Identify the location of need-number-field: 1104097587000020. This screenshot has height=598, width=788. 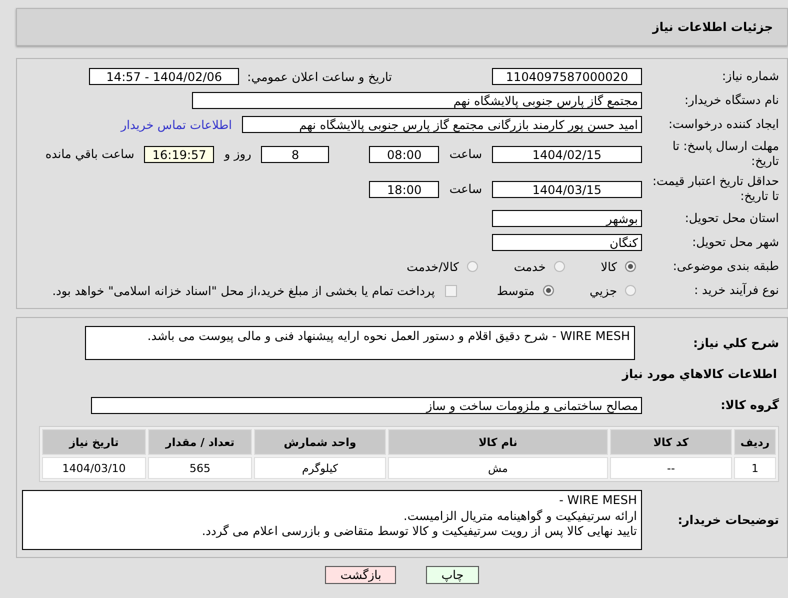
(567, 76).